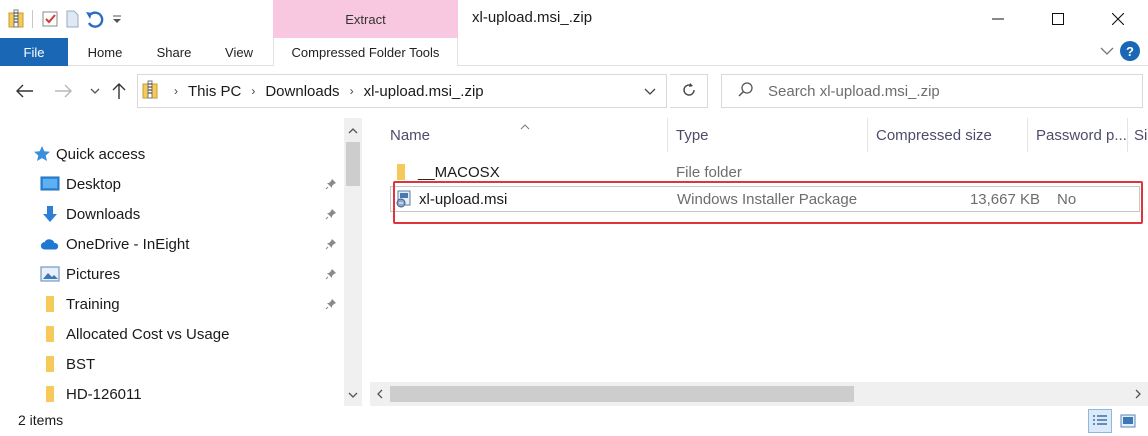 The width and height of the screenshot is (1148, 436). What do you see at coordinates (365, 52) in the screenshot?
I see `tab-compressed-folder-tools: Compressed Folder Tools` at bounding box center [365, 52].